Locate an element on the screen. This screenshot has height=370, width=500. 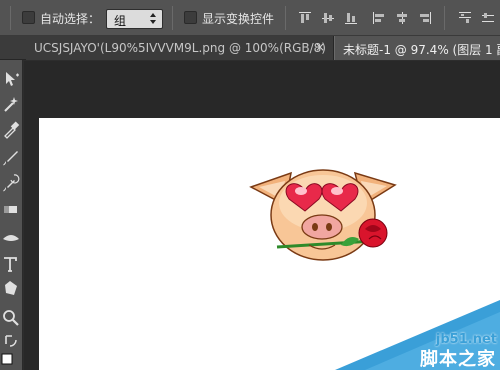
show-transform-checkbox is located at coordinates (190, 17).